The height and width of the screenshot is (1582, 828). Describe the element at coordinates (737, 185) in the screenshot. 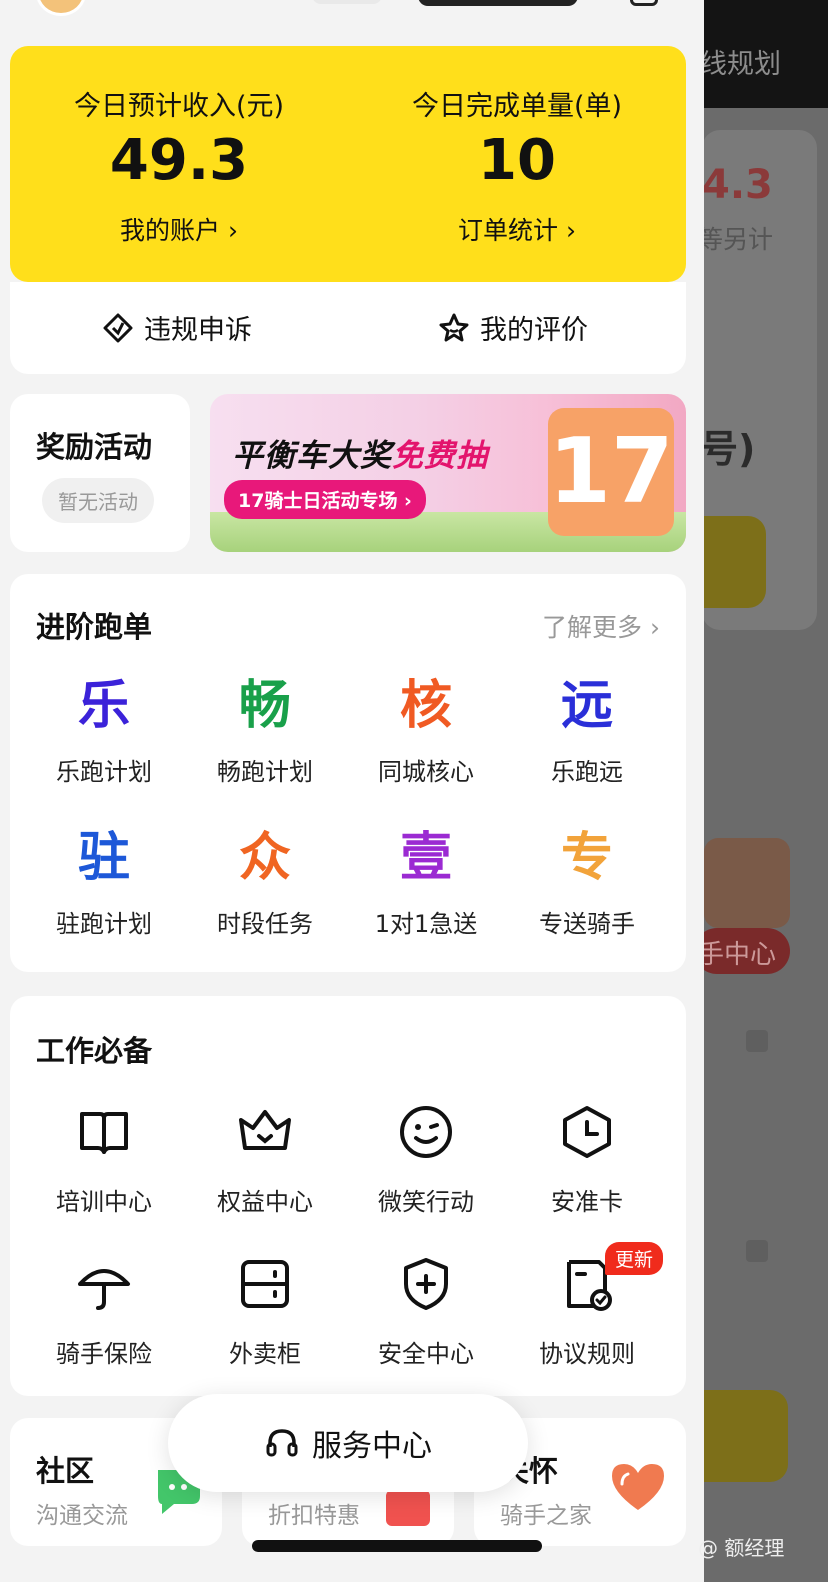

I see `background-number: 4.3` at that location.